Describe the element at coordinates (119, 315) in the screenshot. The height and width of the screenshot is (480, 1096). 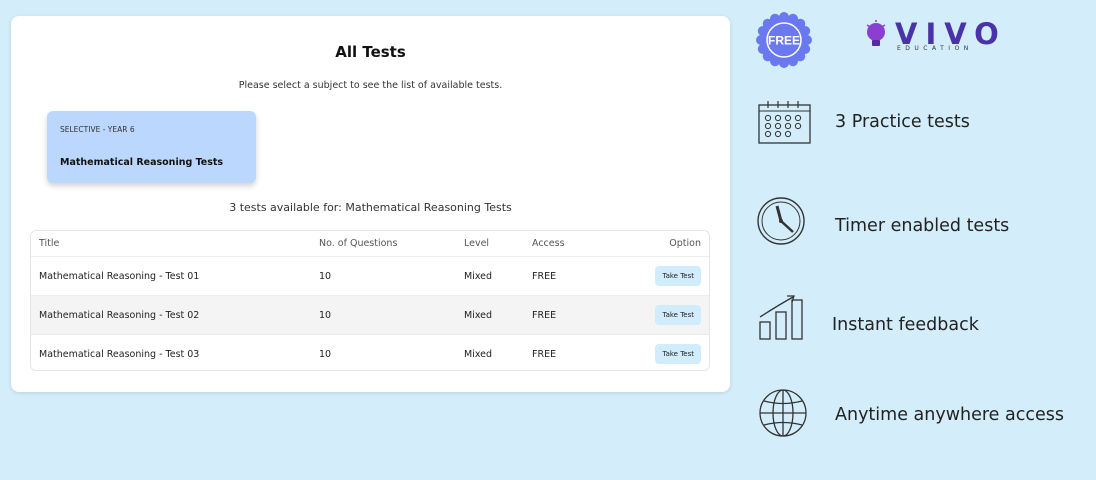
I see `row-title: Mathematical Reasoning - Test 02` at that location.